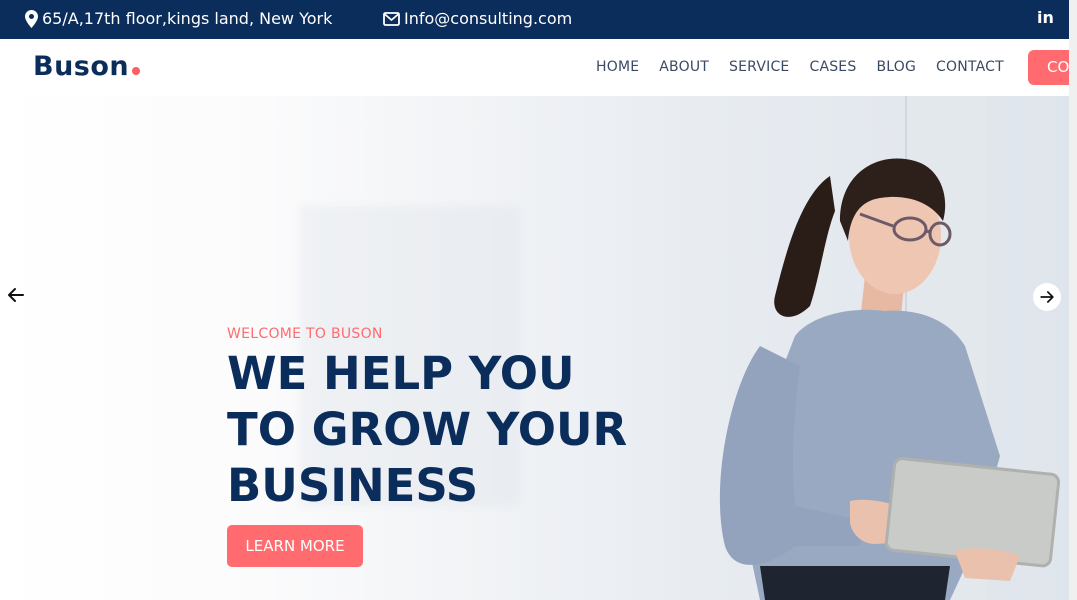 The height and width of the screenshot is (600, 1077). Describe the element at coordinates (295, 546) in the screenshot. I see `learn-more-button: LEARN MORE` at that location.